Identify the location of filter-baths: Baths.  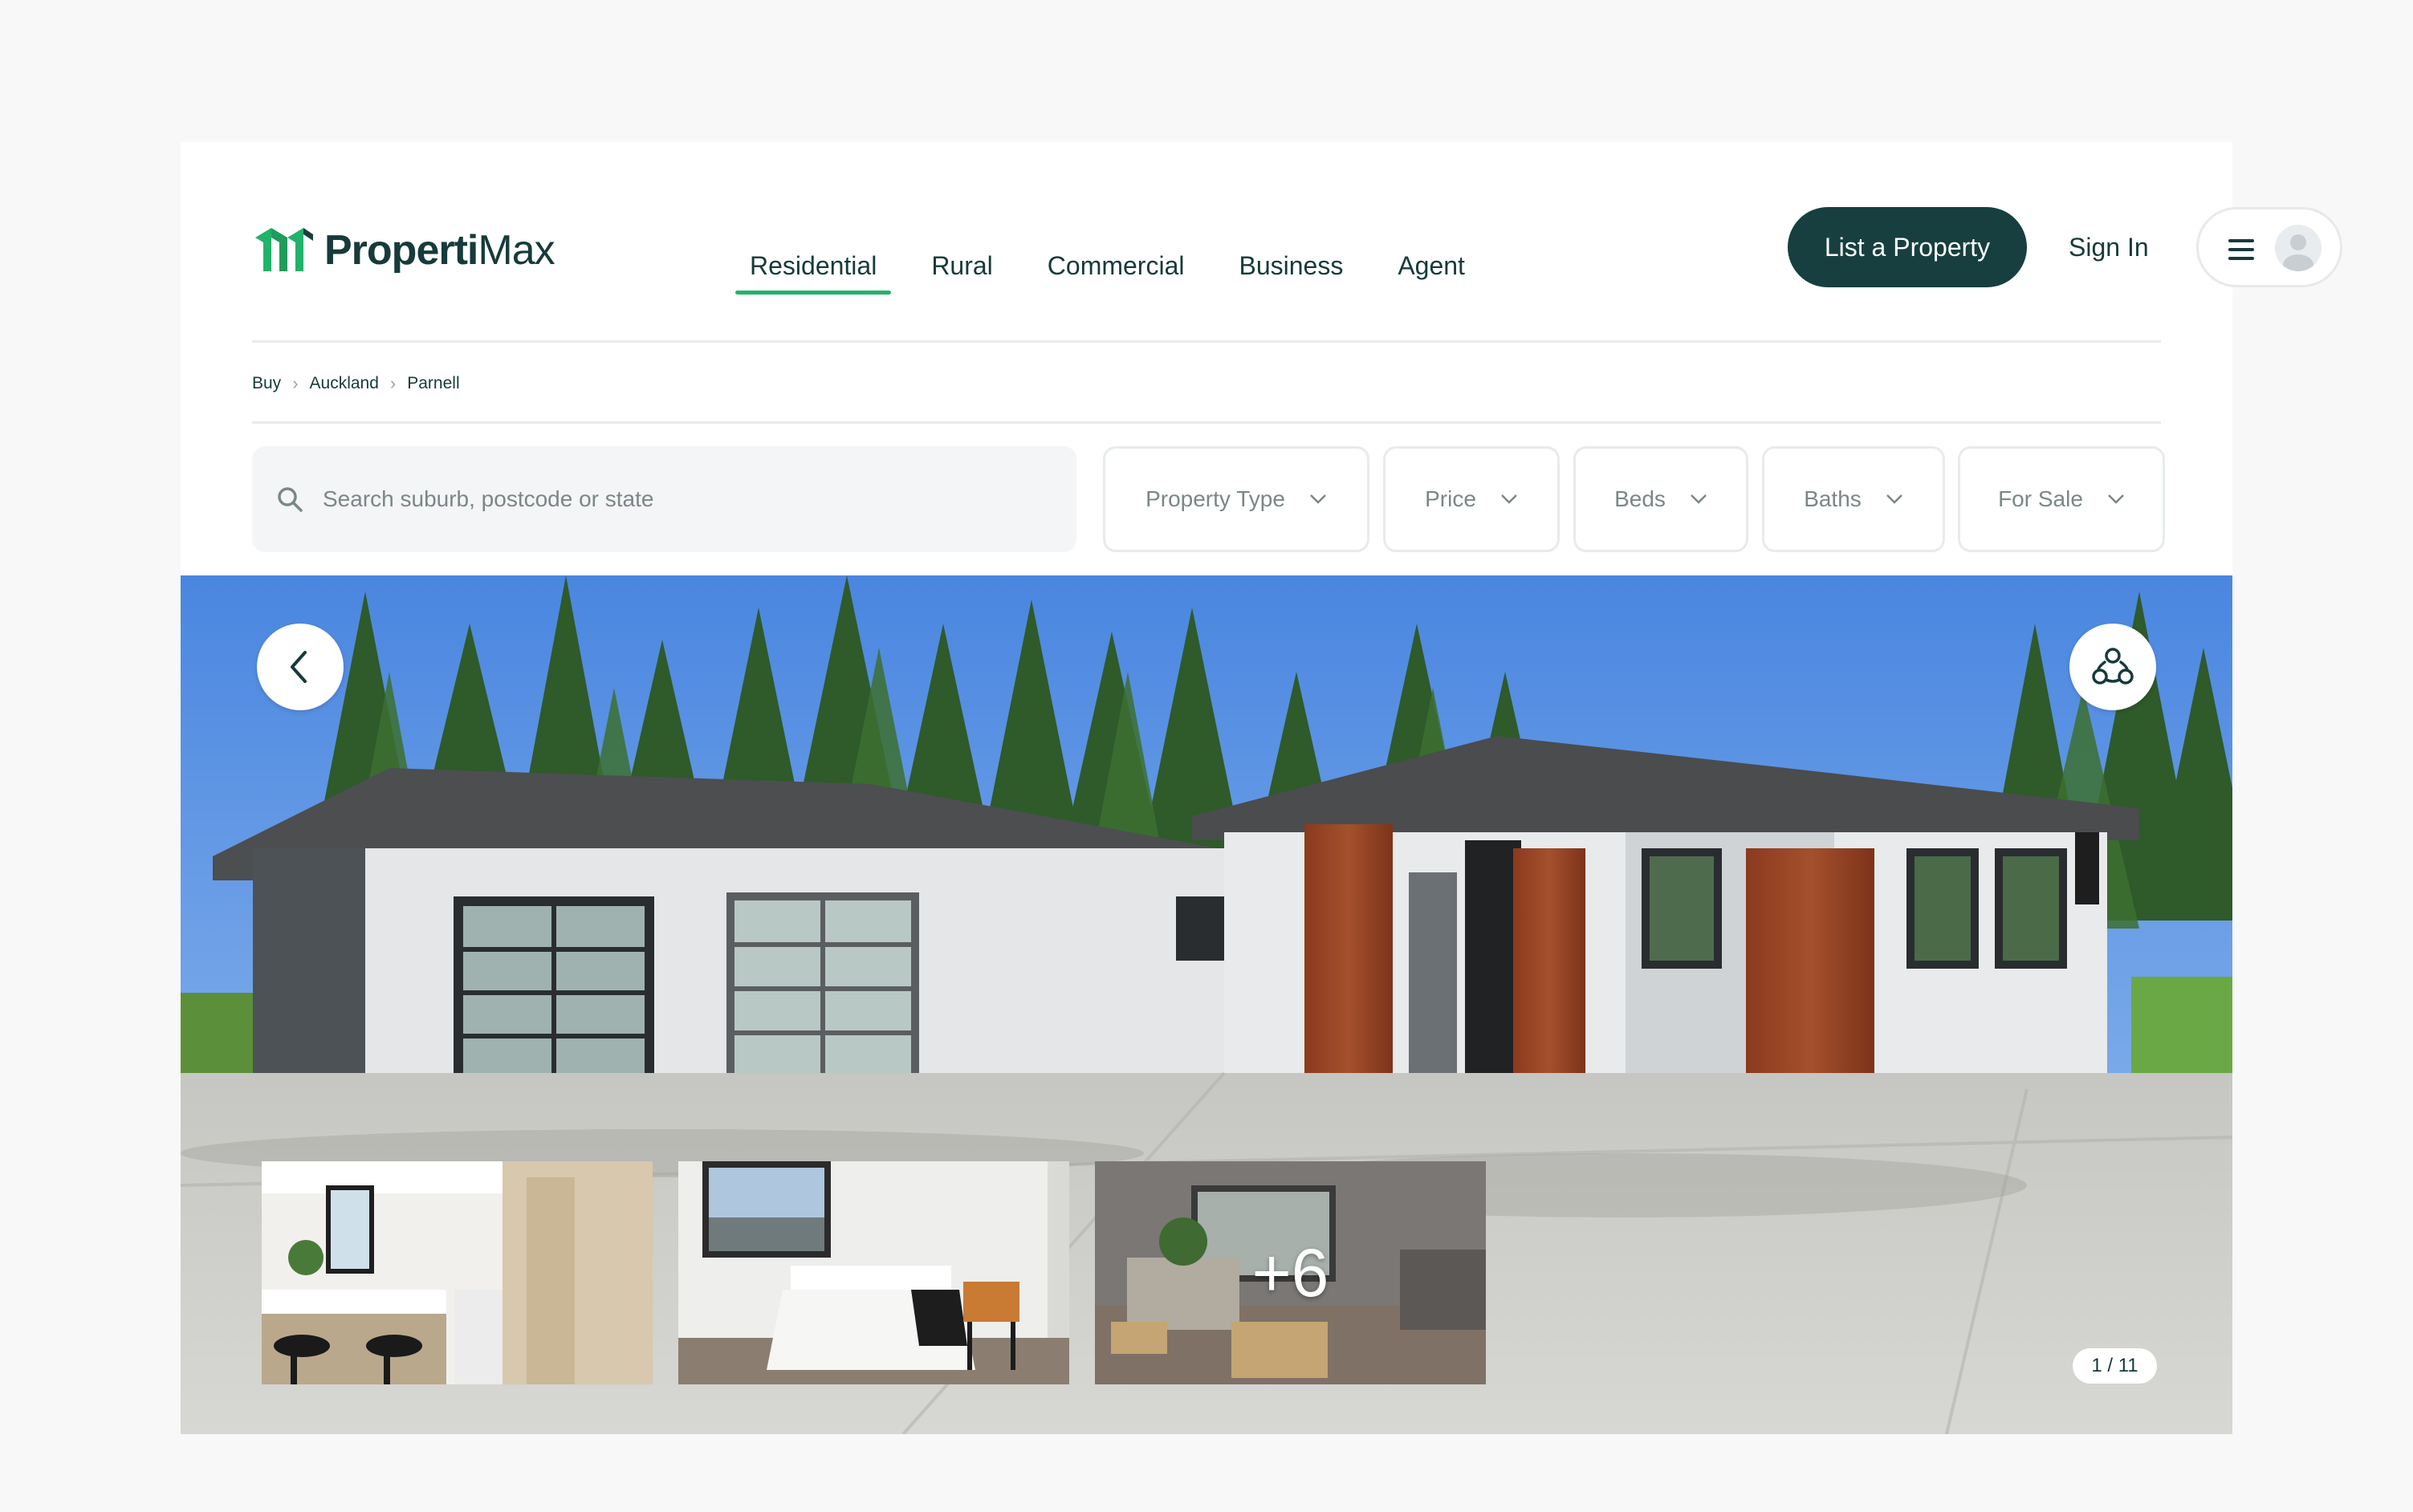
(1853, 499).